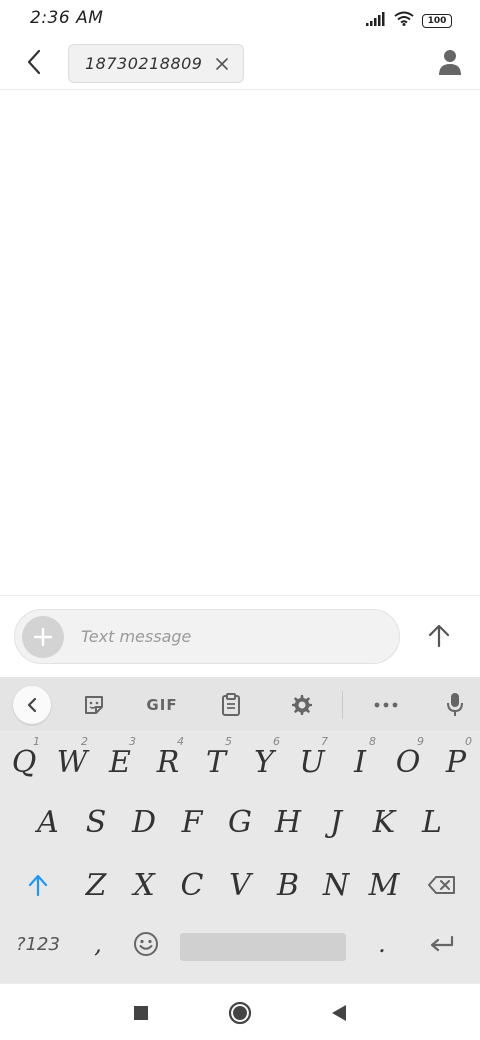 The image size is (480, 1040). Describe the element at coordinates (84, 741) in the screenshot. I see `key-hint: 2` at that location.